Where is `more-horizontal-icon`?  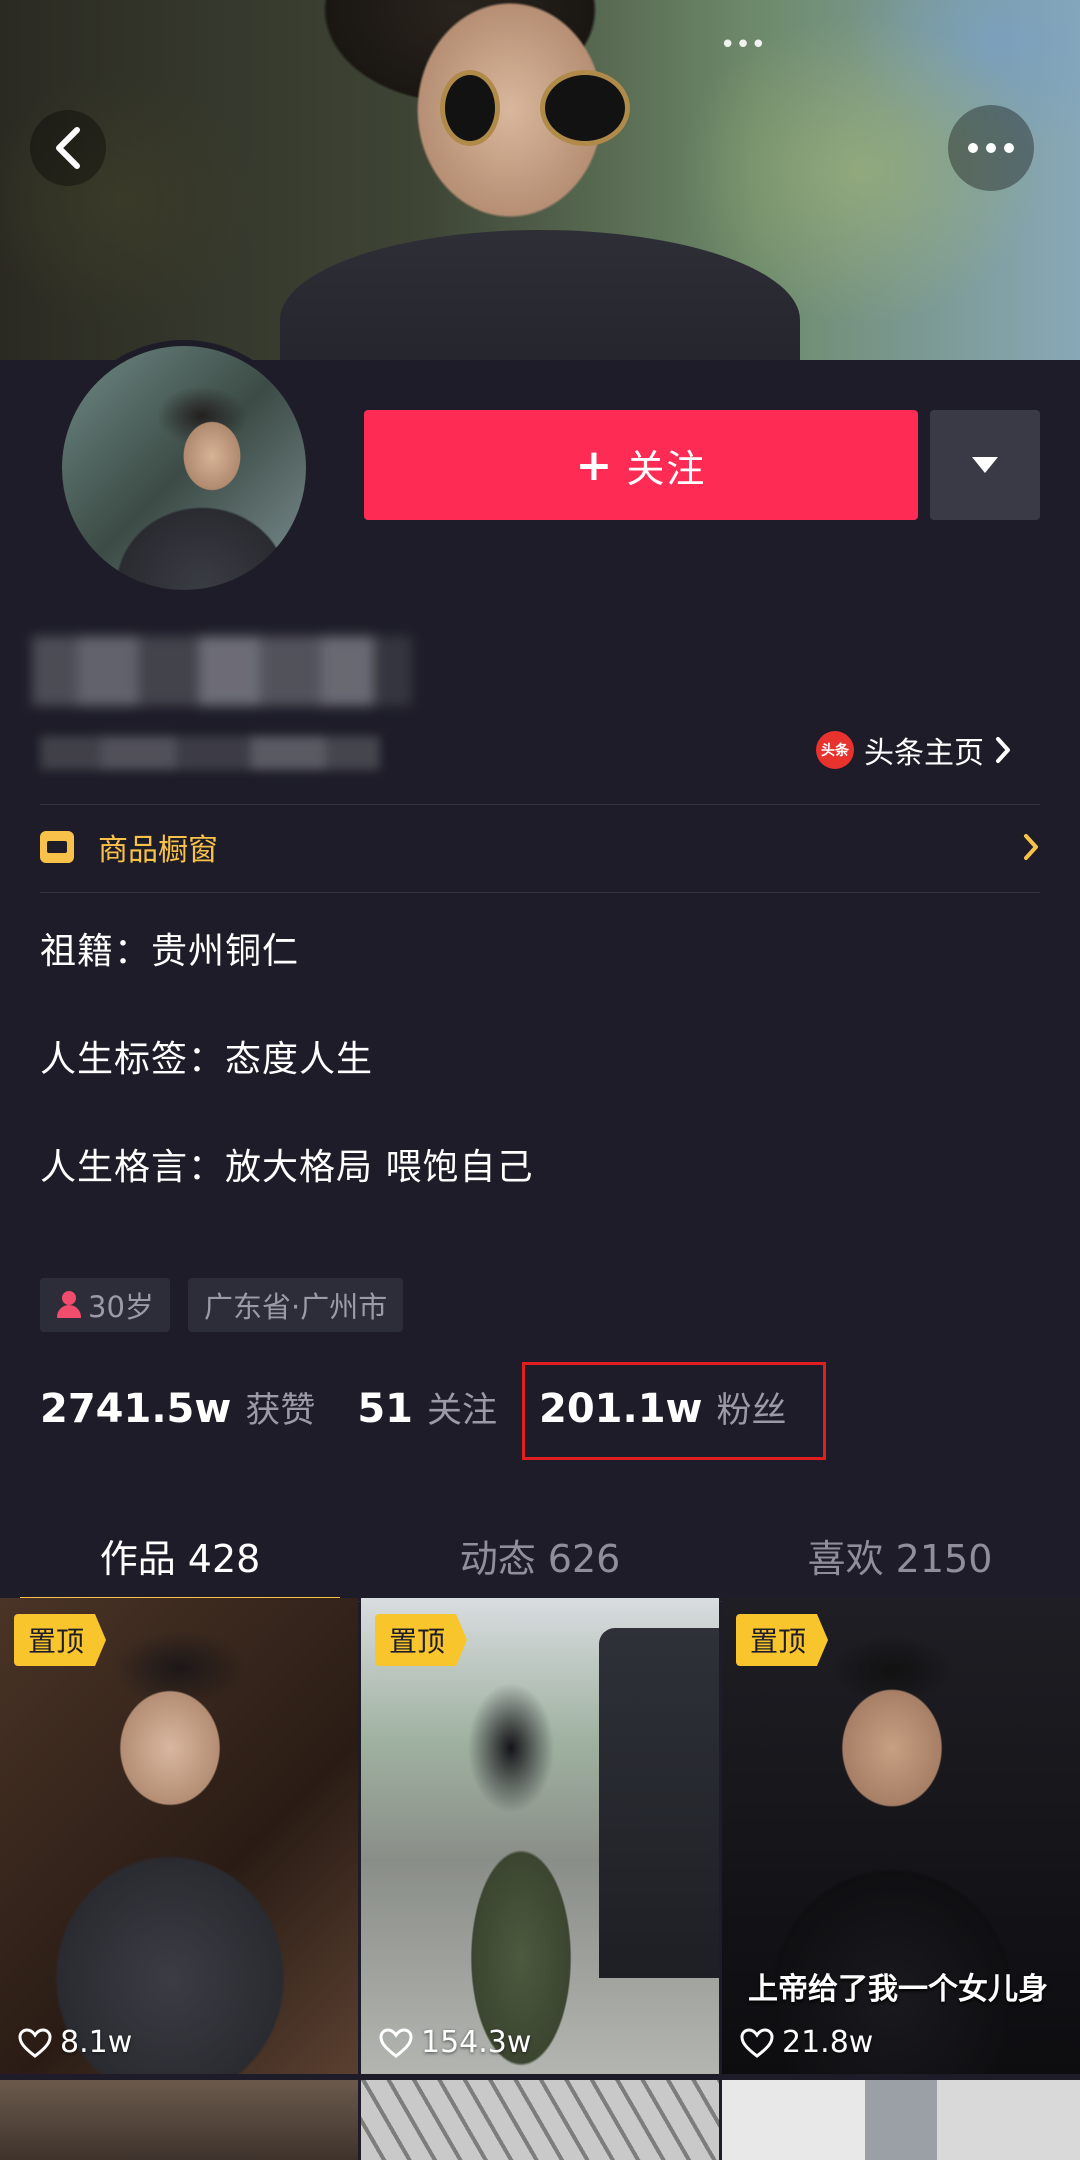
more-horizontal-icon is located at coordinates (991, 148).